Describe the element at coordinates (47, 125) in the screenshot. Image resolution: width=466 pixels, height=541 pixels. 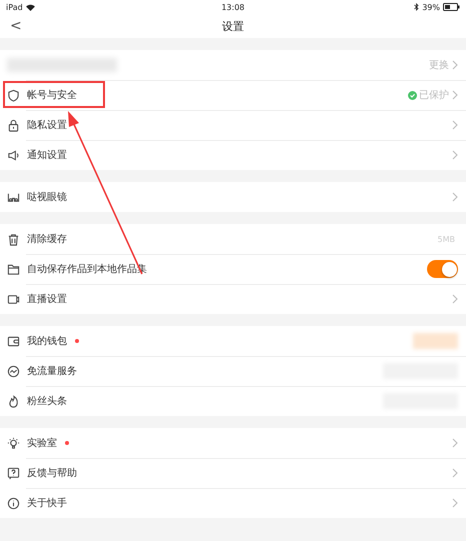
I see `row-label: 隐私设置` at that location.